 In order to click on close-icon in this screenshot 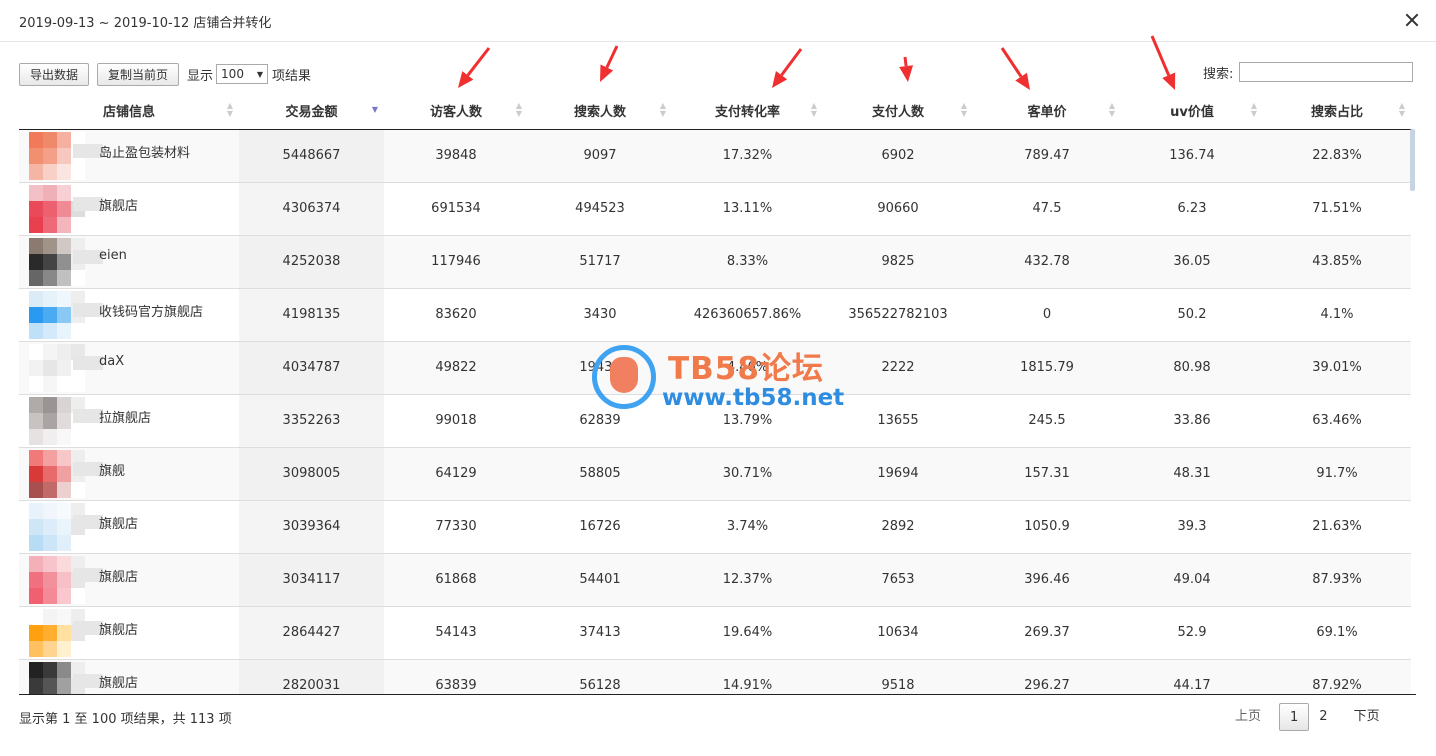, I will do `click(1412, 20)`.